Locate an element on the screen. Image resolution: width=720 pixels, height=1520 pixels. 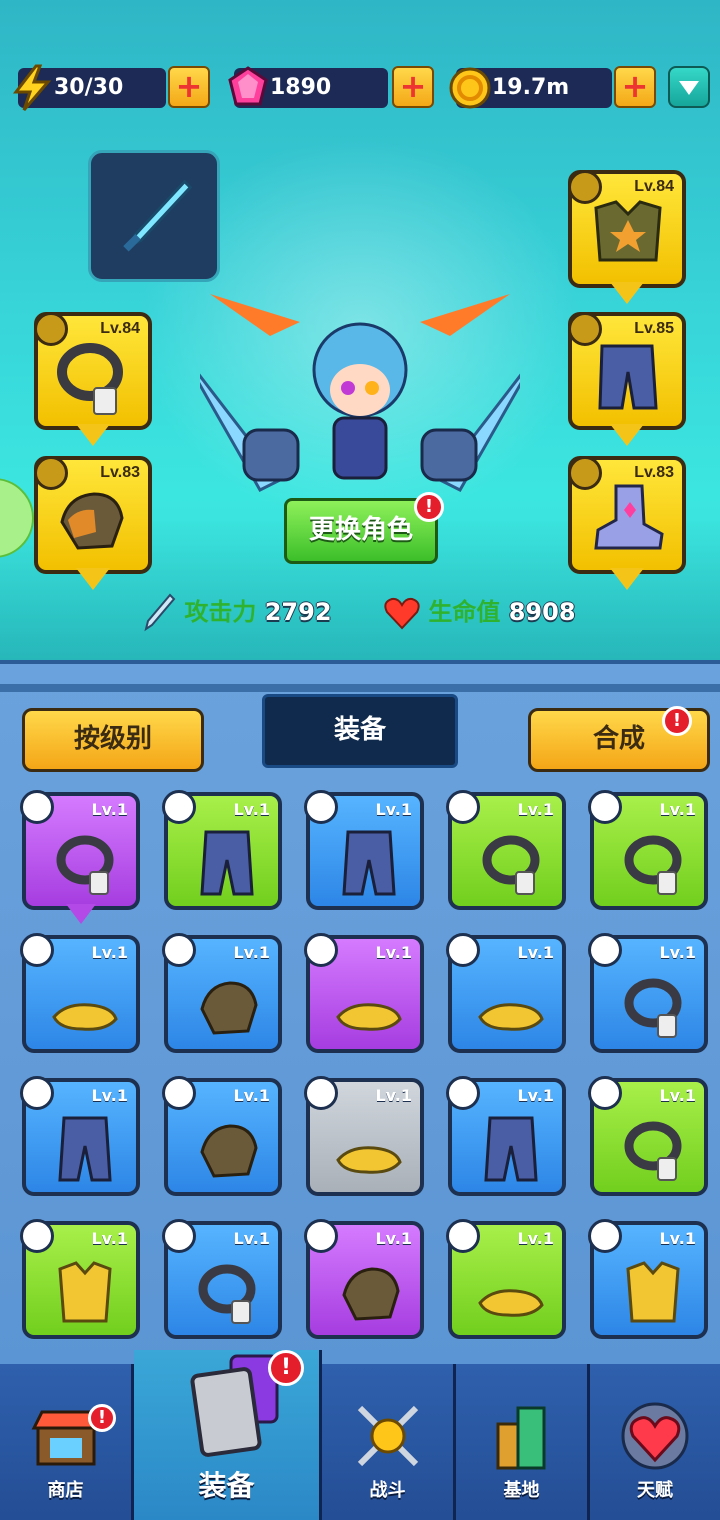
shop-alert-icon: ! is located at coordinates (102, 1418).